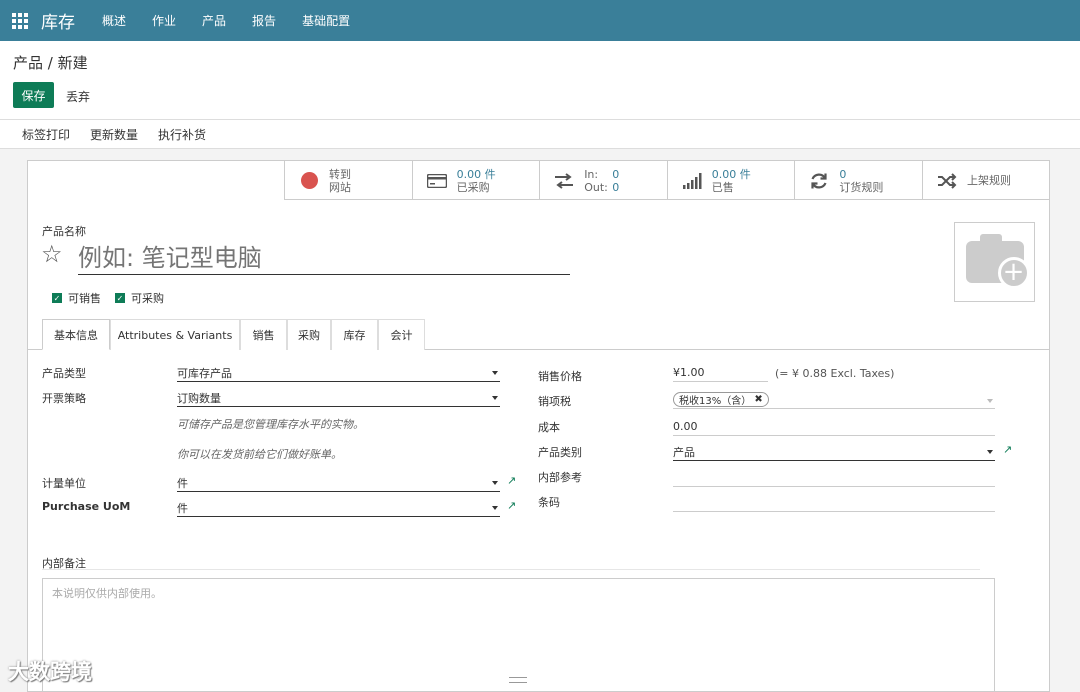 Image resolution: width=1080 pixels, height=692 pixels. What do you see at coordinates (324, 258) in the screenshot?
I see `product-name-input` at bounding box center [324, 258].